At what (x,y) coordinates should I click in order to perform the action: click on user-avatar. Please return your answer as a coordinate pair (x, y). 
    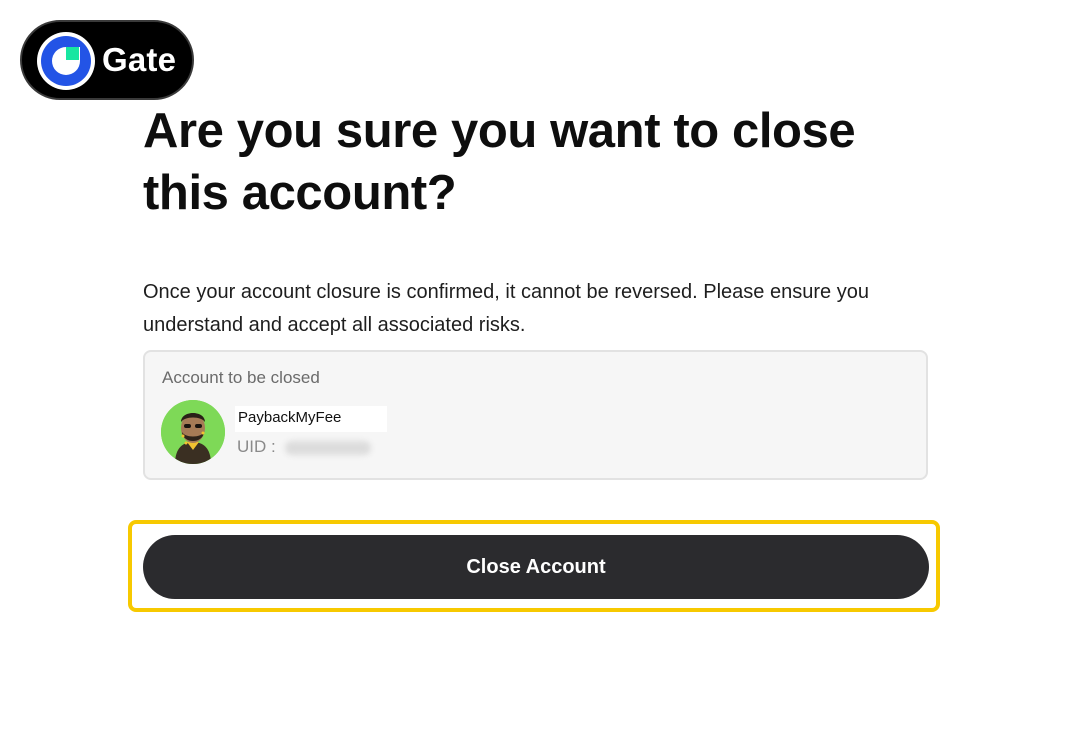
    Looking at the image, I should click on (193, 432).